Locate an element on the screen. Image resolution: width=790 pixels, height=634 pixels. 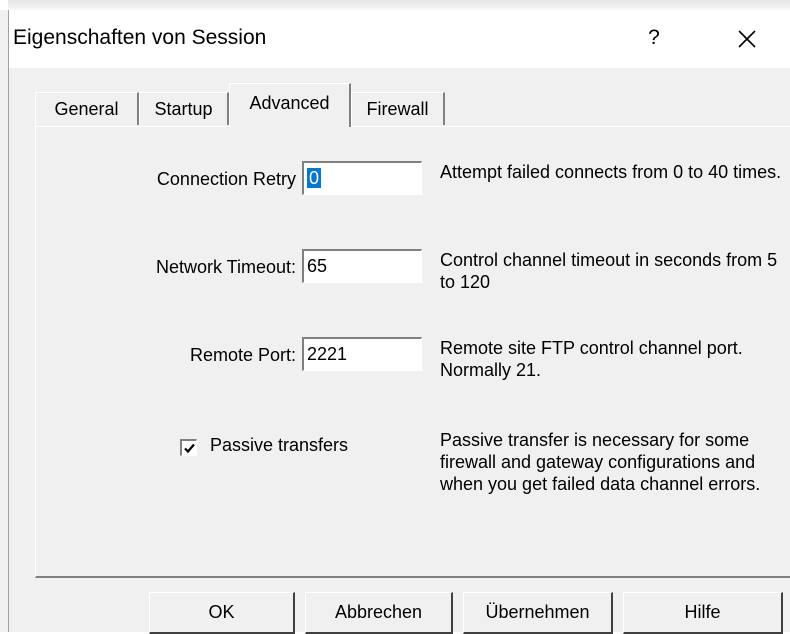
tab-strip: General Startup Advanced Firewall is located at coordinates (399, 98).